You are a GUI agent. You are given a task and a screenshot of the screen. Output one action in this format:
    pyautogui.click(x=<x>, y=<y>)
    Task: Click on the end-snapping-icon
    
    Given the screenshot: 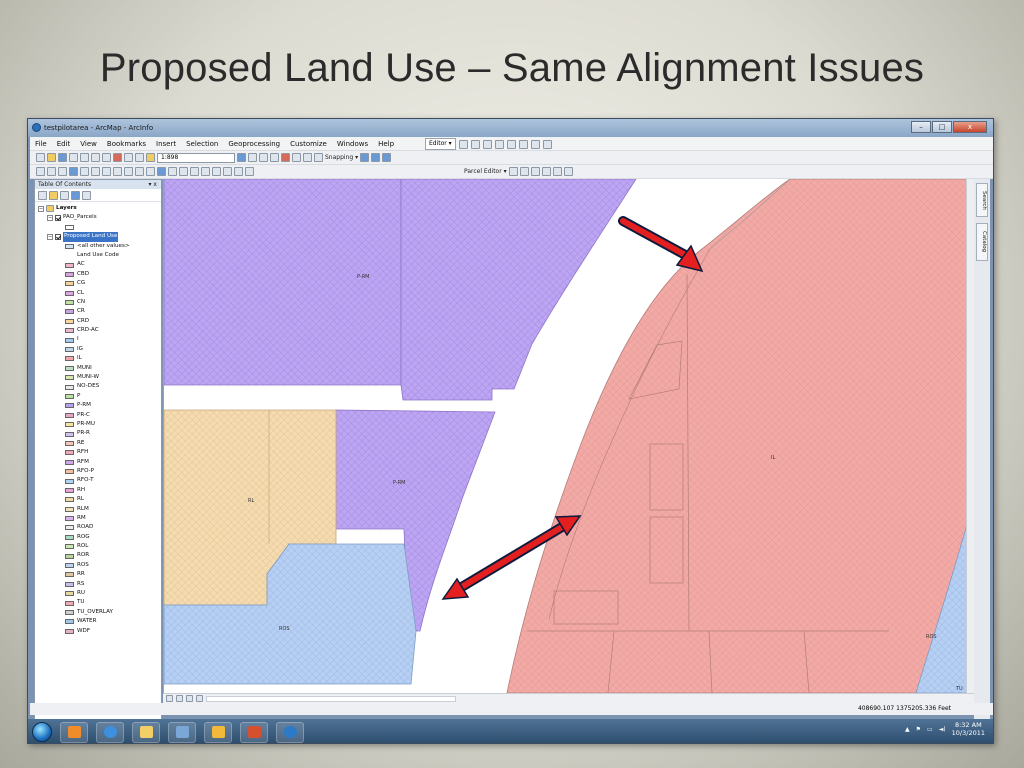 What is the action you would take?
    pyautogui.click(x=376, y=157)
    